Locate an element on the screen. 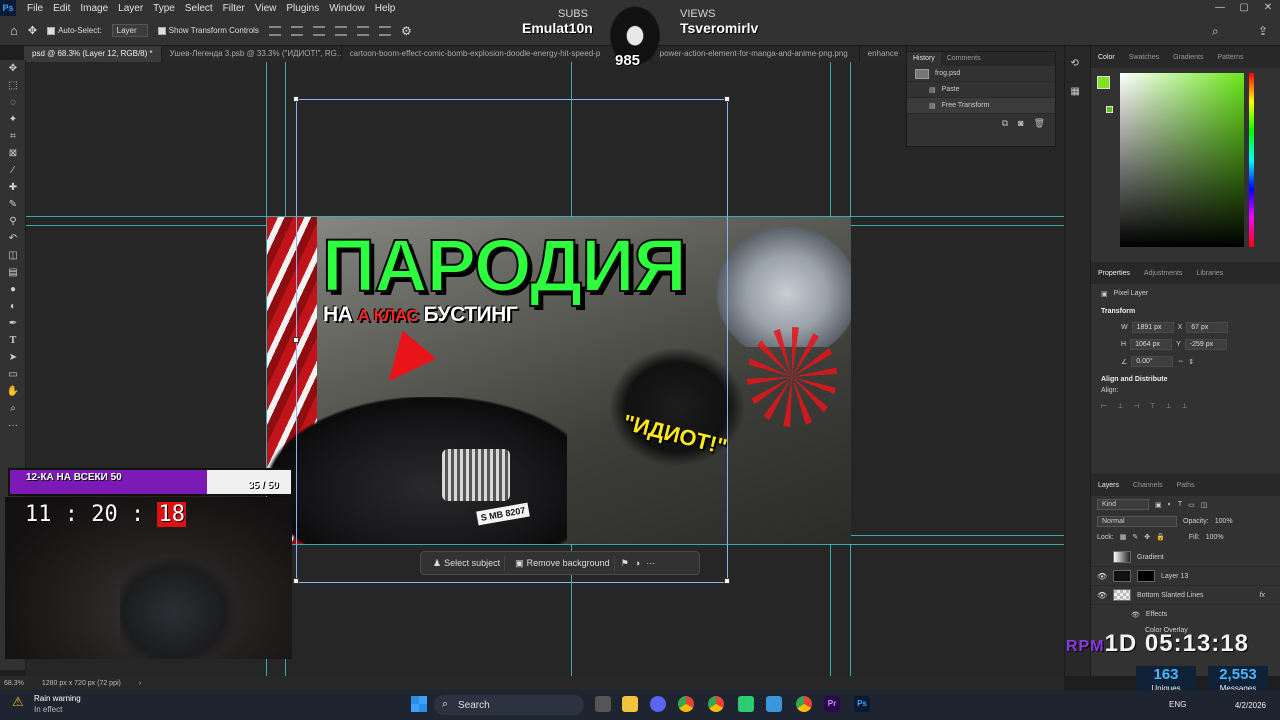  align-vcenter-icon: ⊥ is located at coordinates (1168, 406).